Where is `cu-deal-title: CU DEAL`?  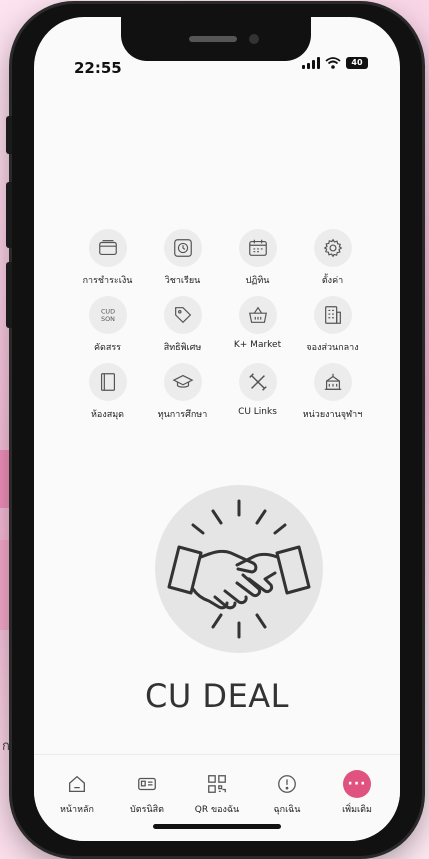
cu-deal-title: CU DEAL is located at coordinates (216, 696).